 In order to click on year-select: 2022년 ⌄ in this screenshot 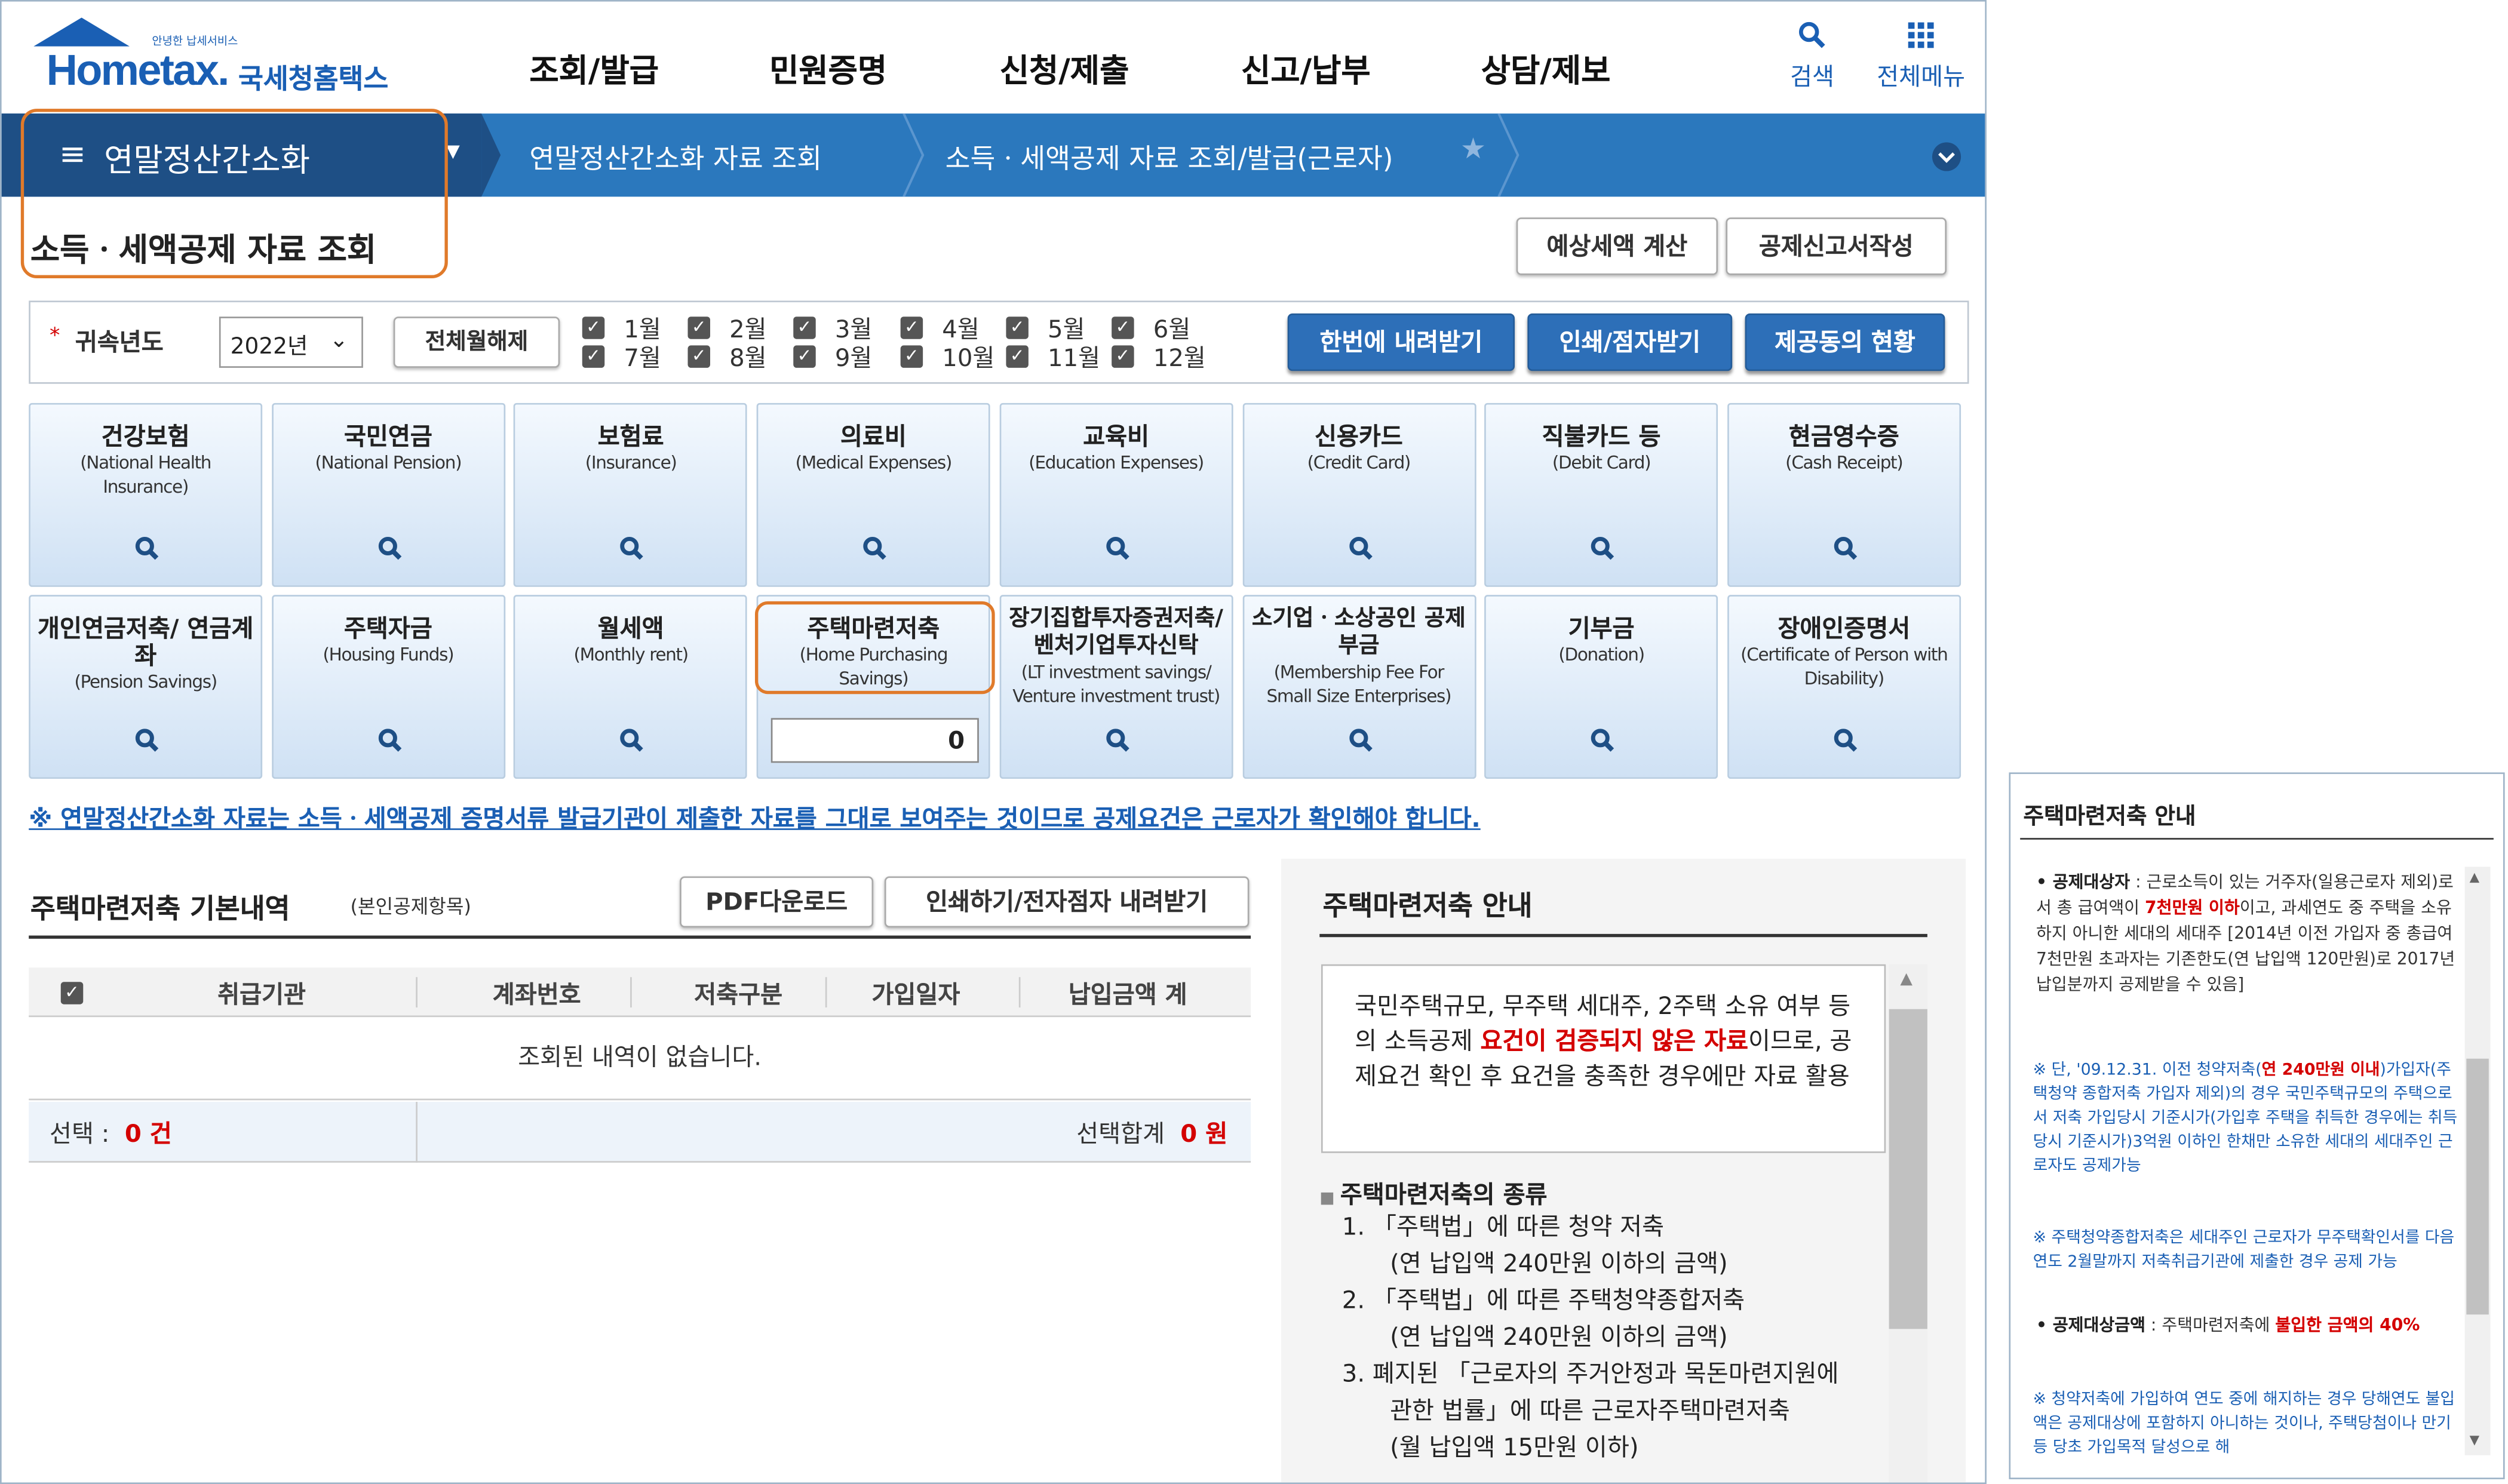, I will do `click(291, 342)`.